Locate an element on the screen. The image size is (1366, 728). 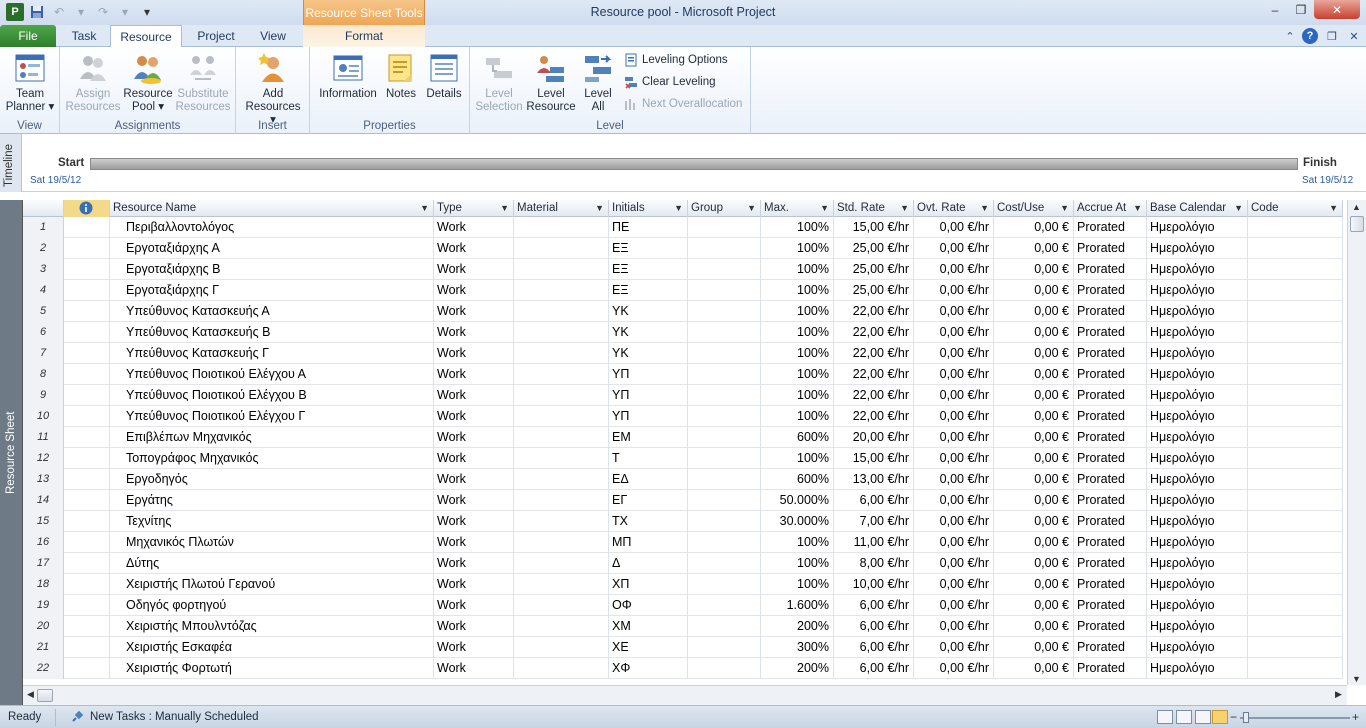
row-number-cell: 6 is located at coordinates (43, 332).